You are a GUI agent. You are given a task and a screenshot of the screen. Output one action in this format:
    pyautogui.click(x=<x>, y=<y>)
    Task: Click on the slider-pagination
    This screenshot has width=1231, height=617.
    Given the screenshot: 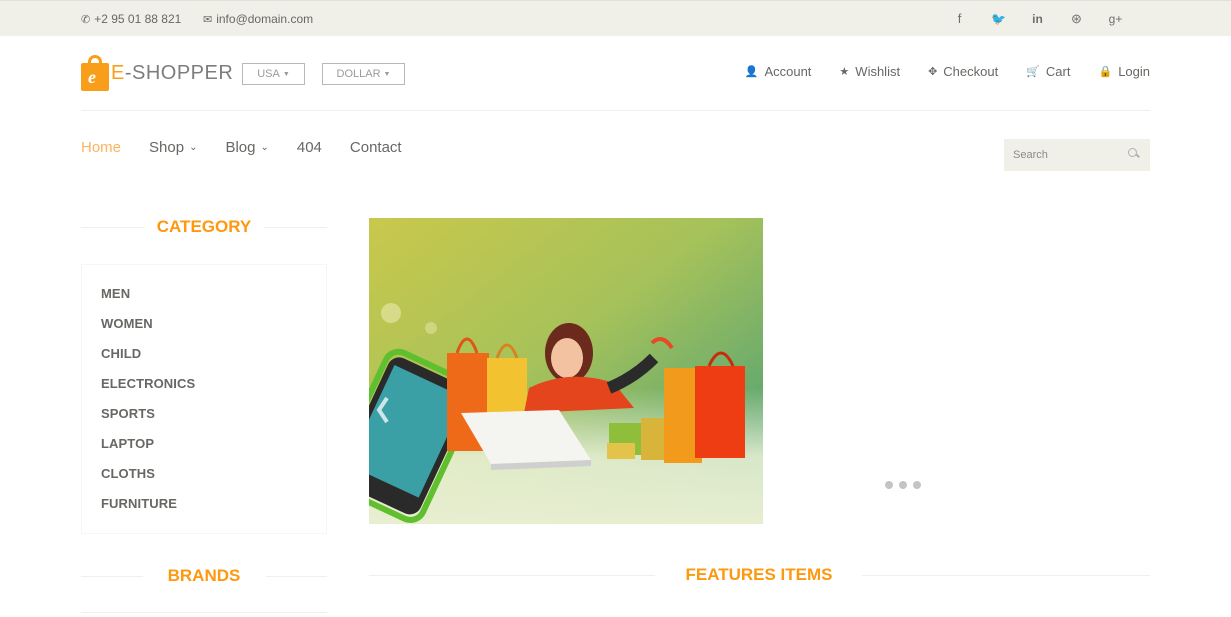 What is the action you would take?
    pyautogui.click(x=903, y=485)
    